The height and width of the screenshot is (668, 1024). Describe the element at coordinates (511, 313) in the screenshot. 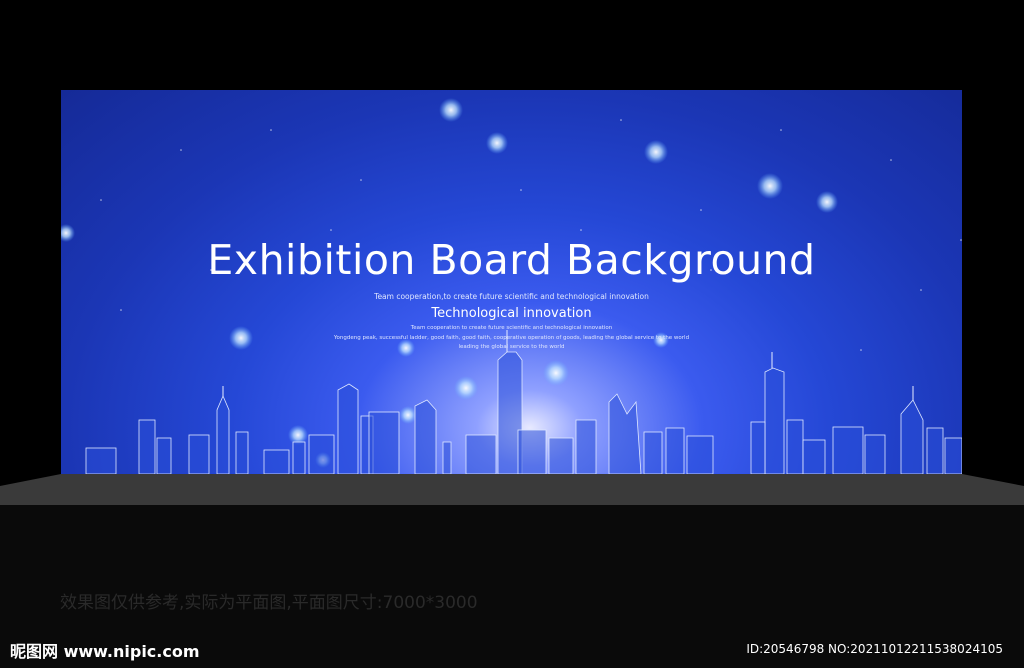

I see `board-subtitle: Technological innovation` at that location.